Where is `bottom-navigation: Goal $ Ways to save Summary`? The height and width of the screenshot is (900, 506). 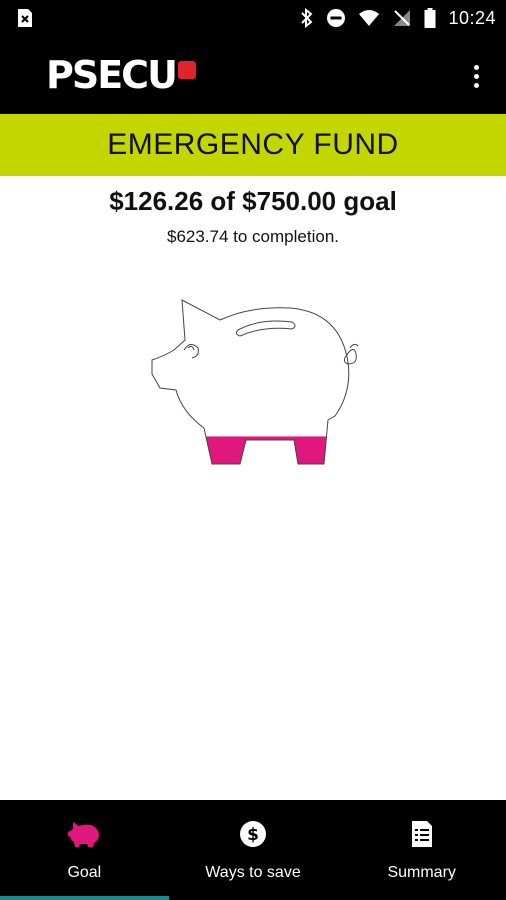
bottom-navigation: Goal $ Ways to save Summary is located at coordinates (253, 850).